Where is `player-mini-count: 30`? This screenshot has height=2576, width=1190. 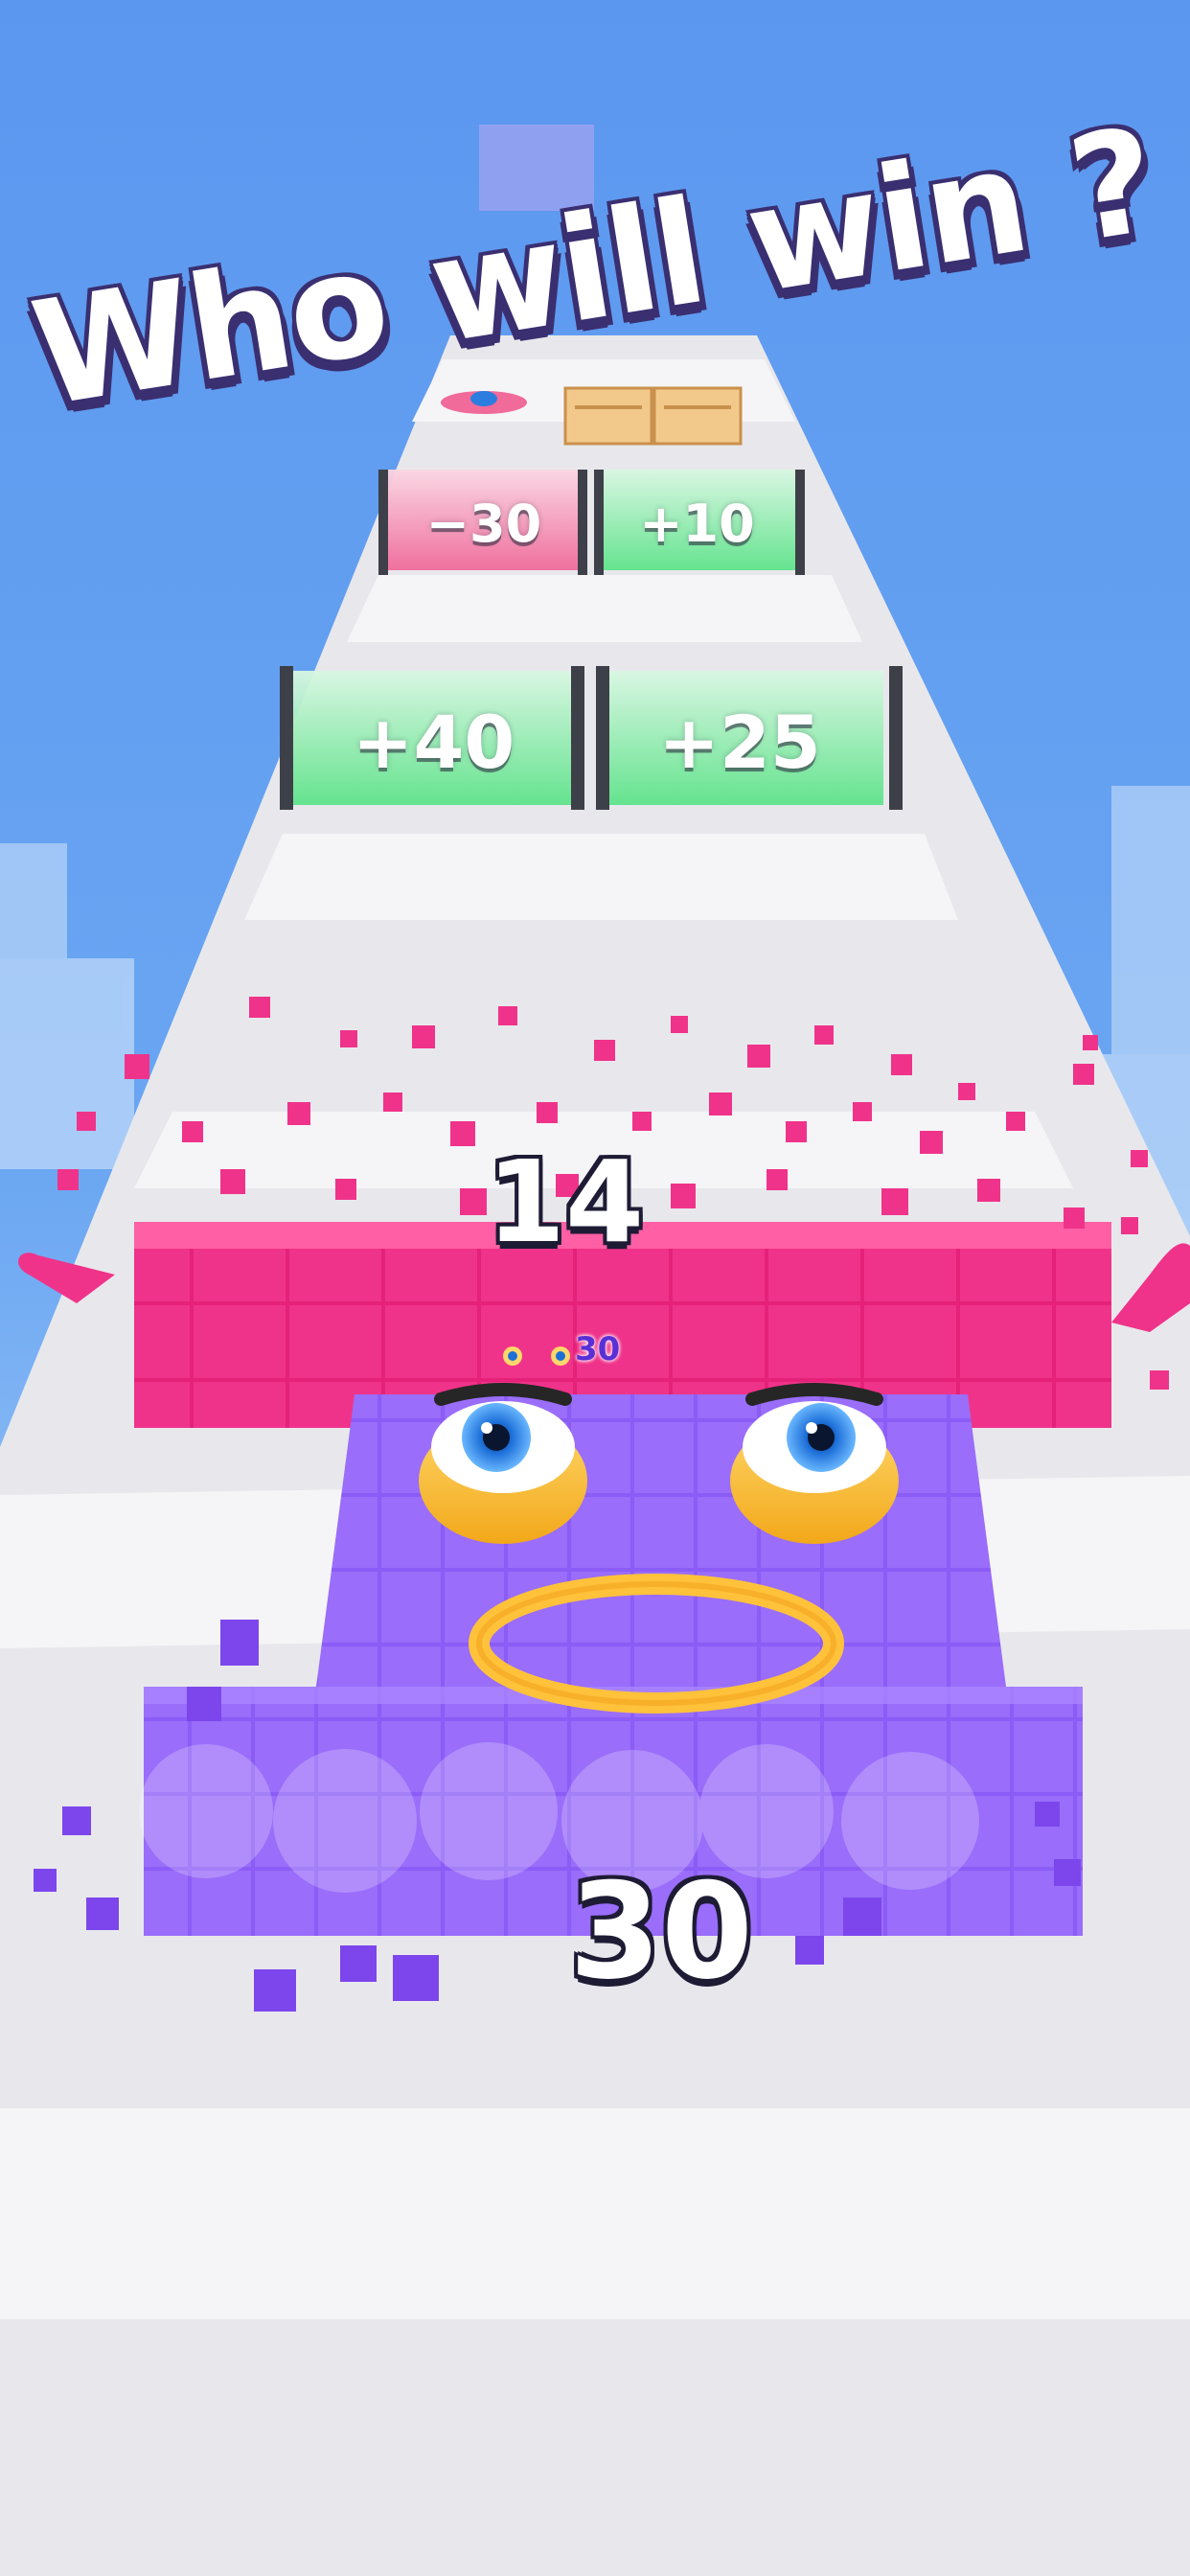 player-mini-count: 30 is located at coordinates (598, 1349).